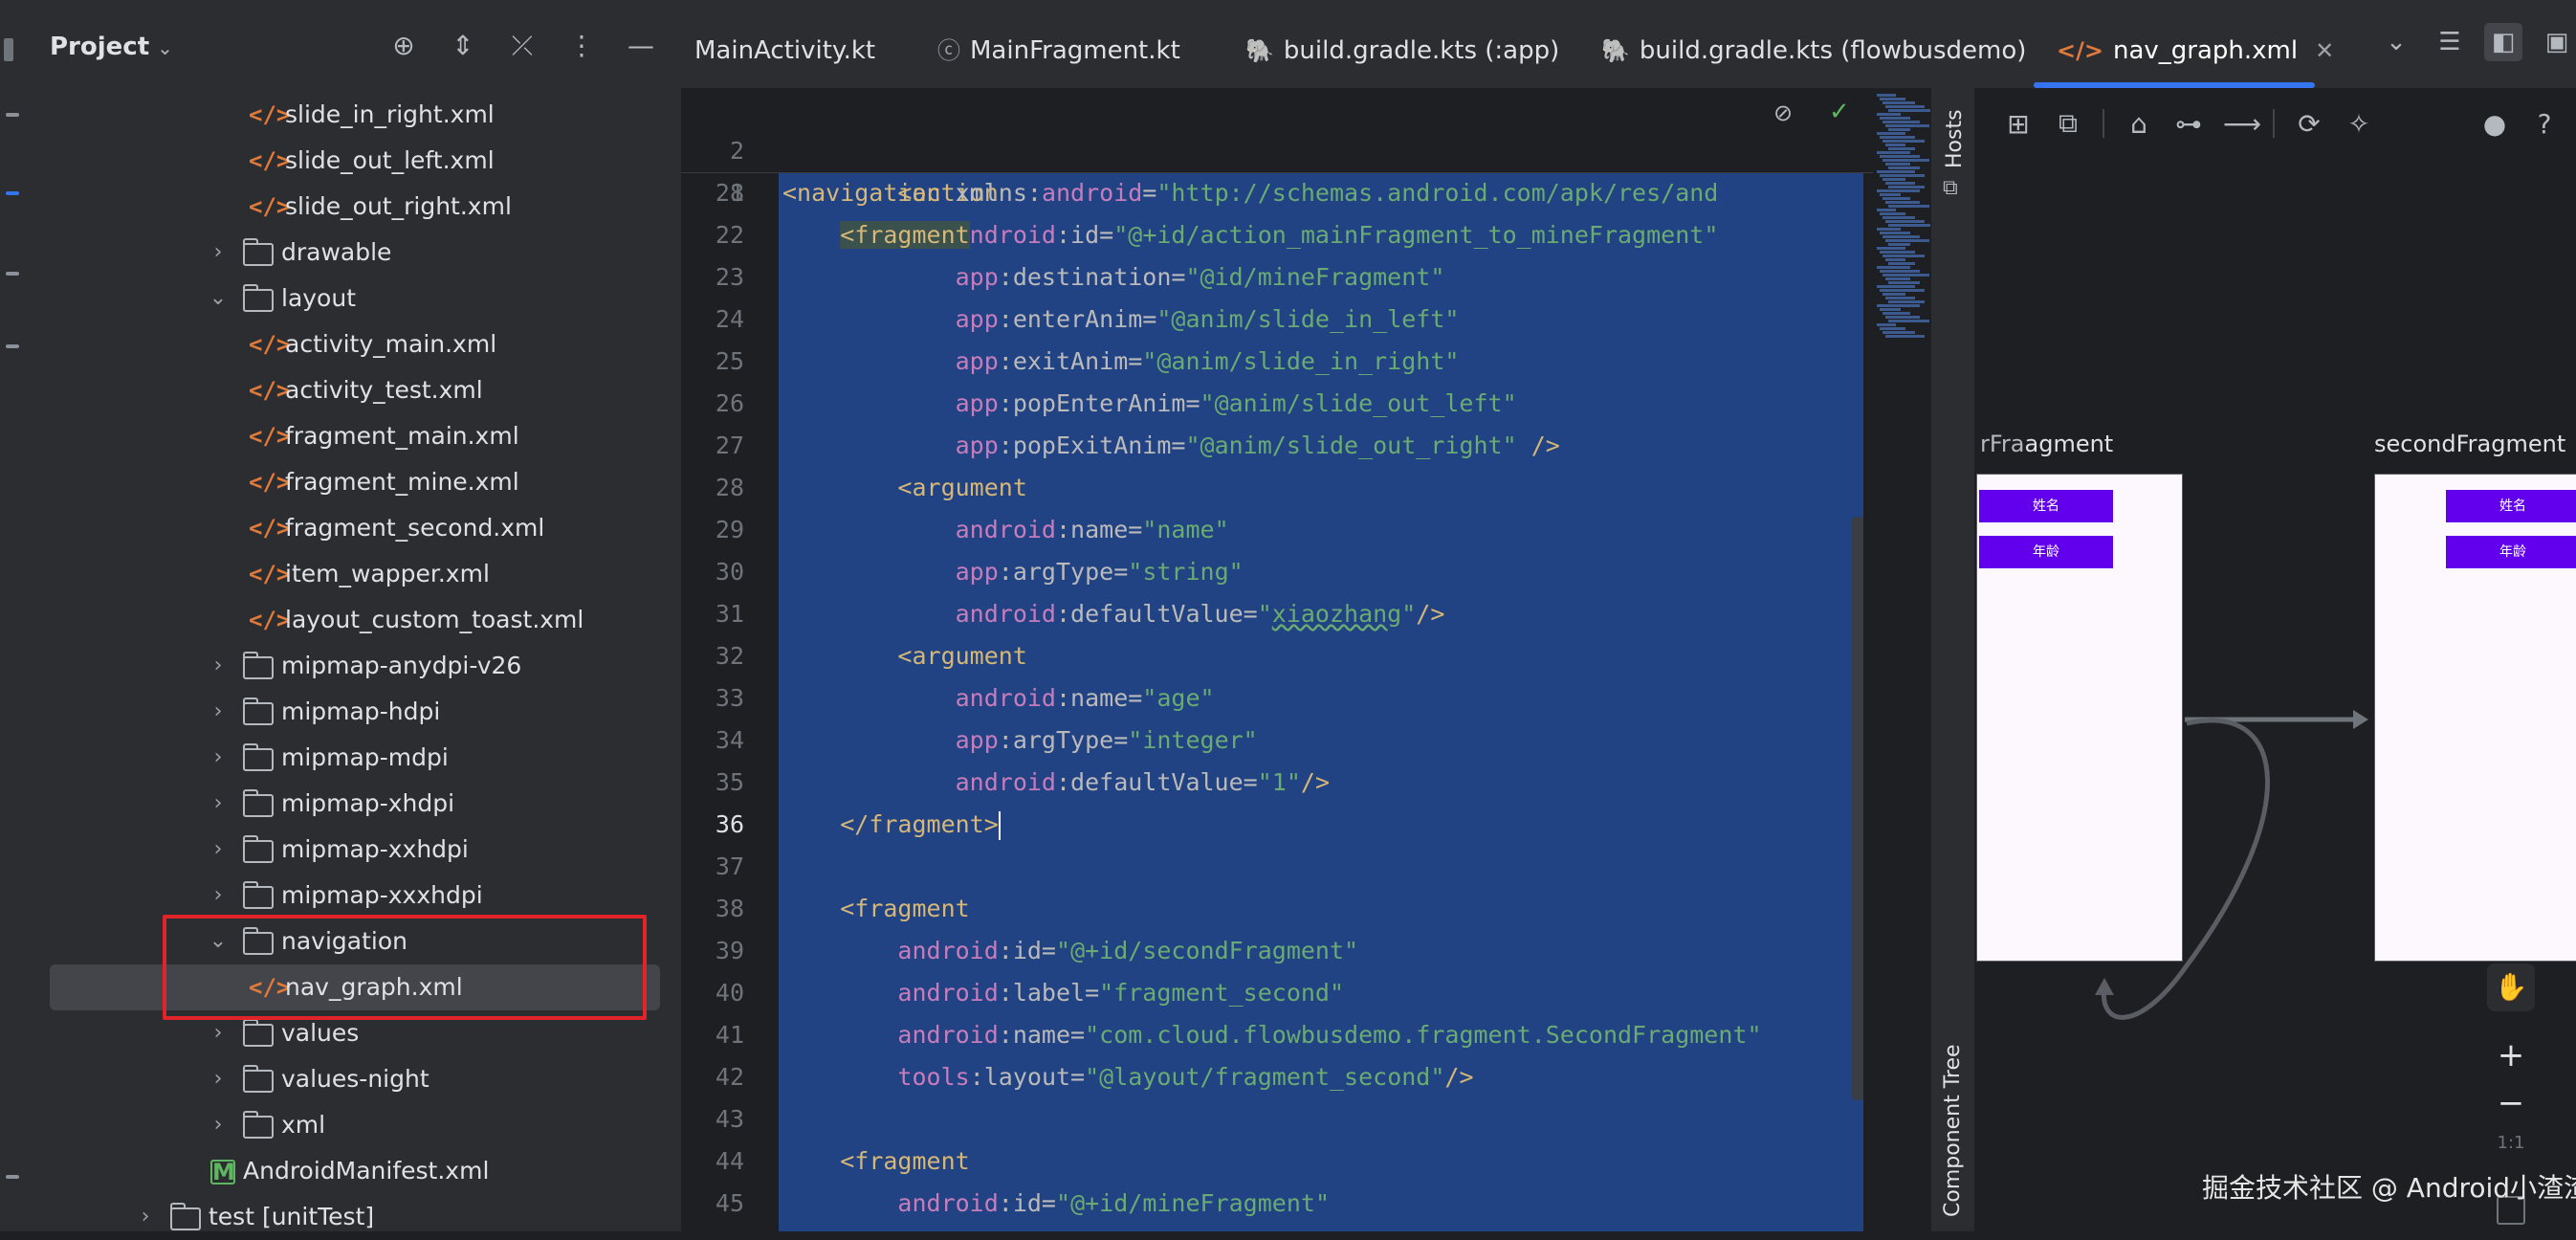 This screenshot has height=1240, width=2576. Describe the element at coordinates (355, 344) in the screenshot. I see `tree-item: </> activity_main.xml` at that location.